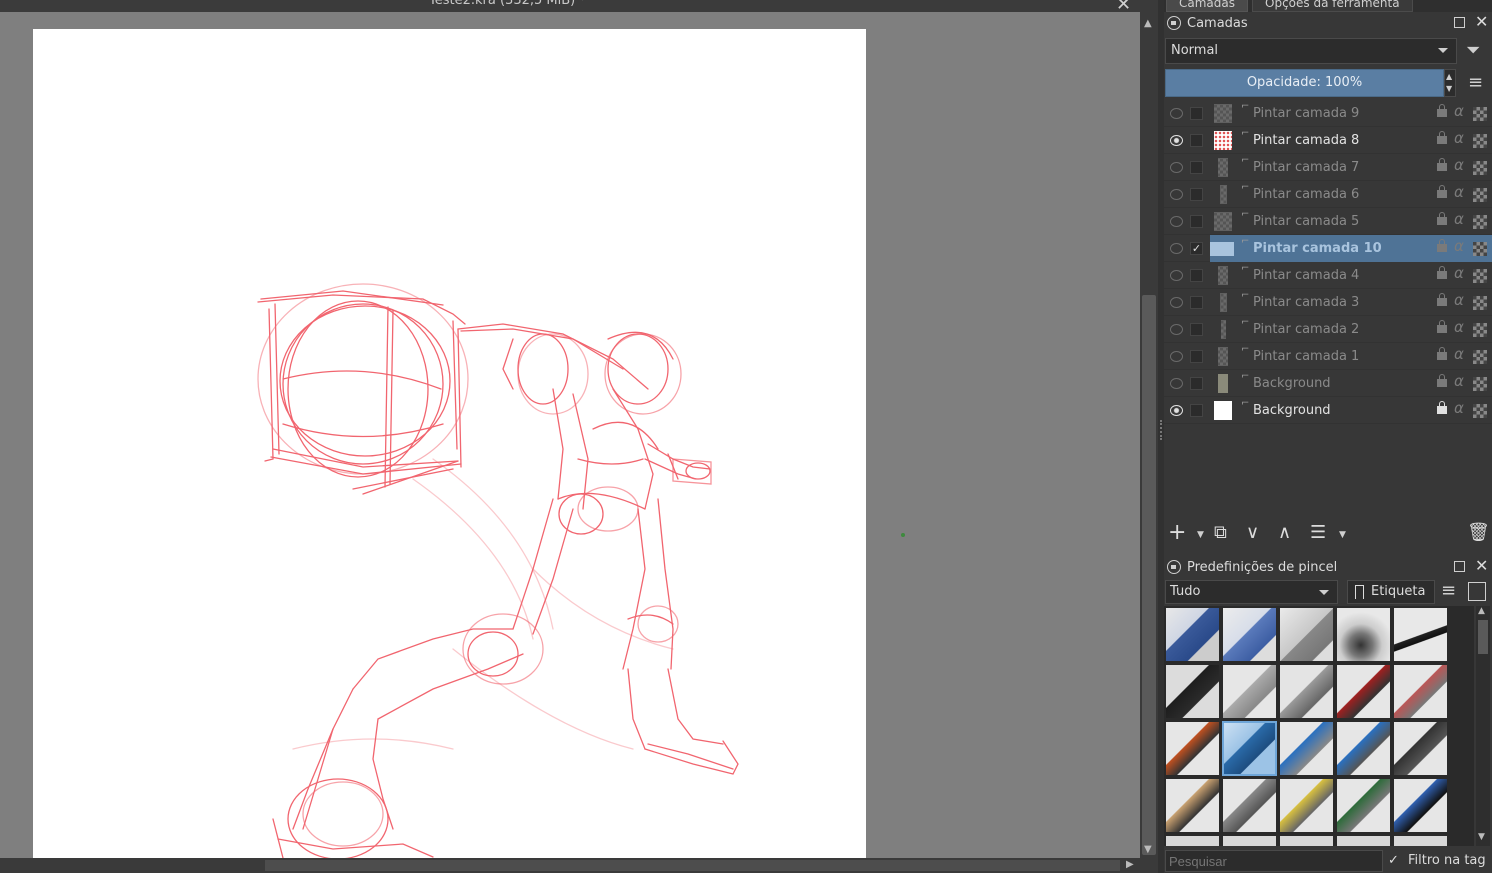  I want to click on brush-smudge, so click(1306, 691).